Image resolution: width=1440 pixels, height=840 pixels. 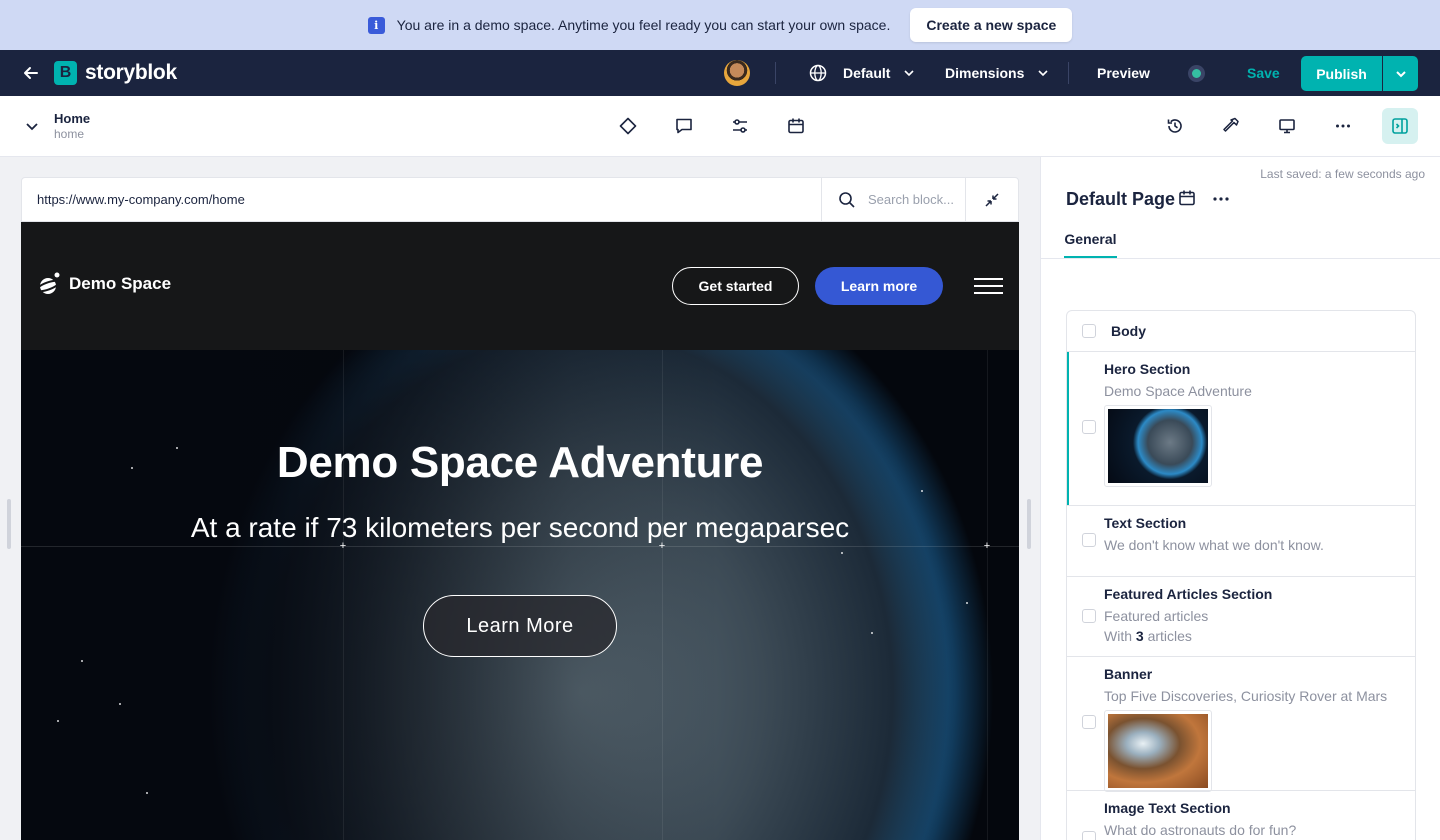 What do you see at coordinates (1200, 830) in the screenshot?
I see `blok-description: What do astronauts do for fun?` at bounding box center [1200, 830].